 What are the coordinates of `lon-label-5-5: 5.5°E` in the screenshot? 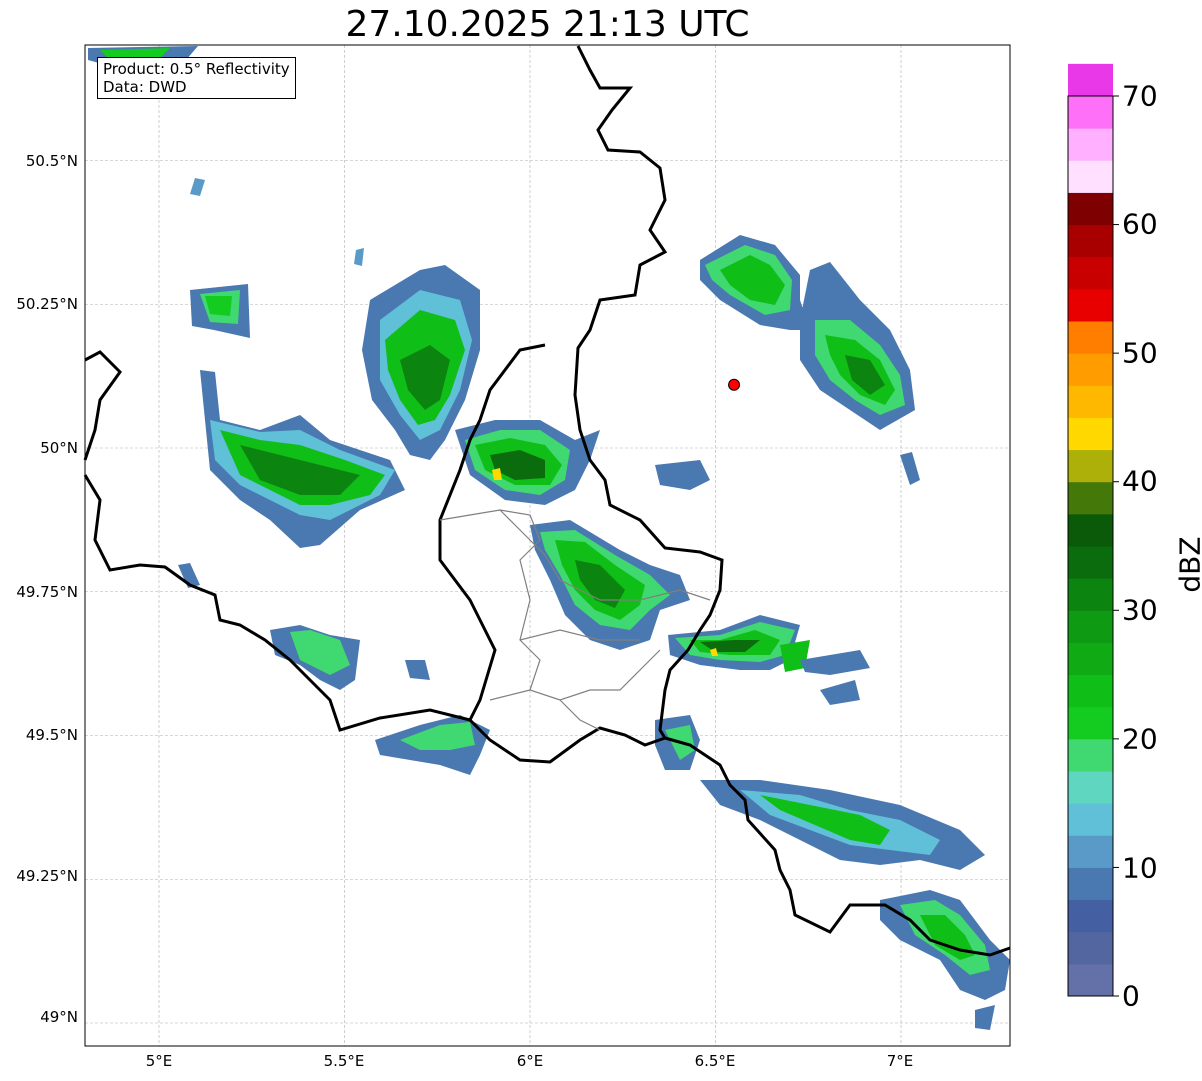 It's located at (344, 1061).